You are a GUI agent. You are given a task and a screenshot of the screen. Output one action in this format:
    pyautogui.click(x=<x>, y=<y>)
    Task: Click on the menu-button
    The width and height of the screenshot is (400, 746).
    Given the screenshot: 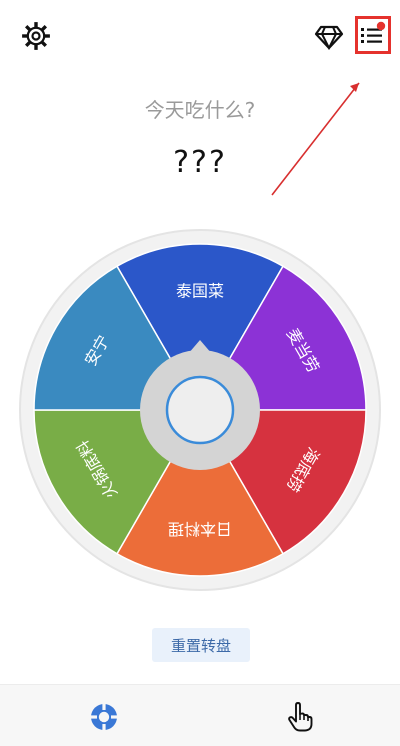 What is the action you would take?
    pyautogui.click(x=373, y=35)
    